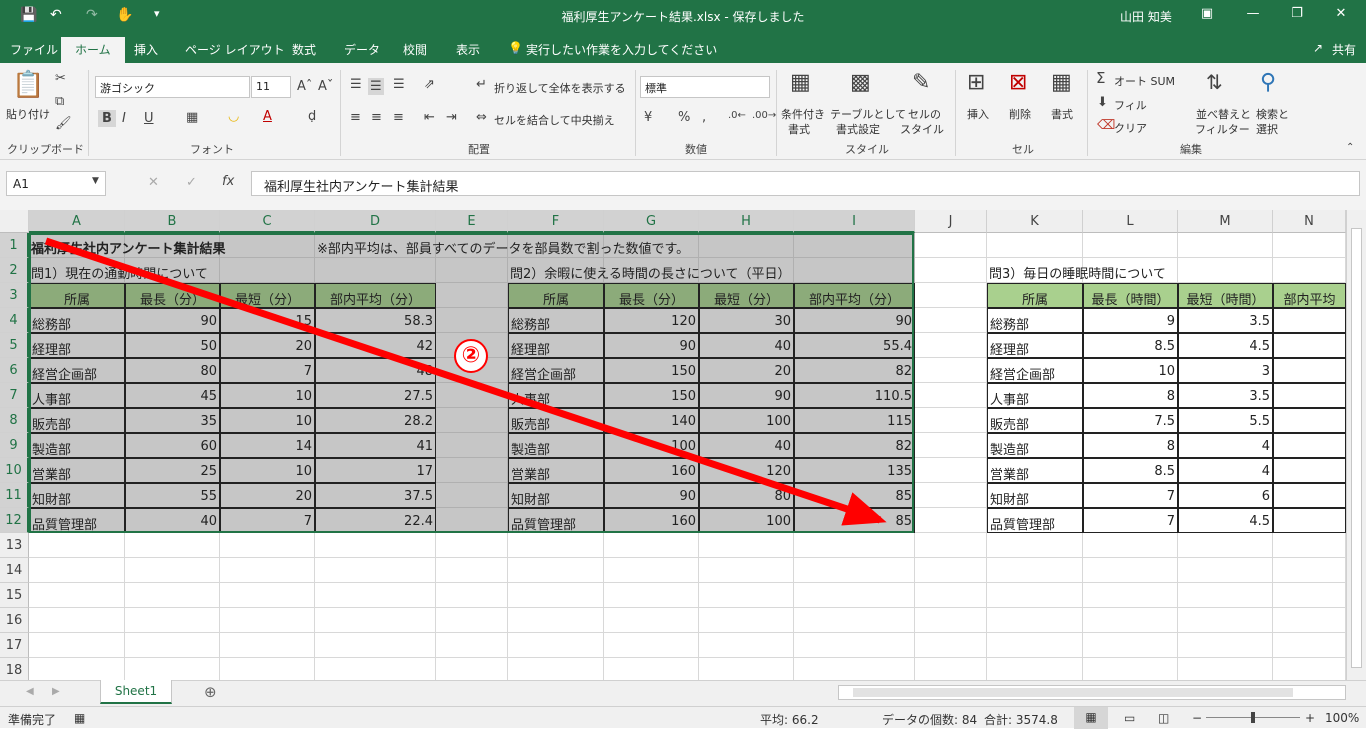 This screenshot has height=729, width=1366. I want to click on vertical-scroll-thumb, so click(1356, 448).